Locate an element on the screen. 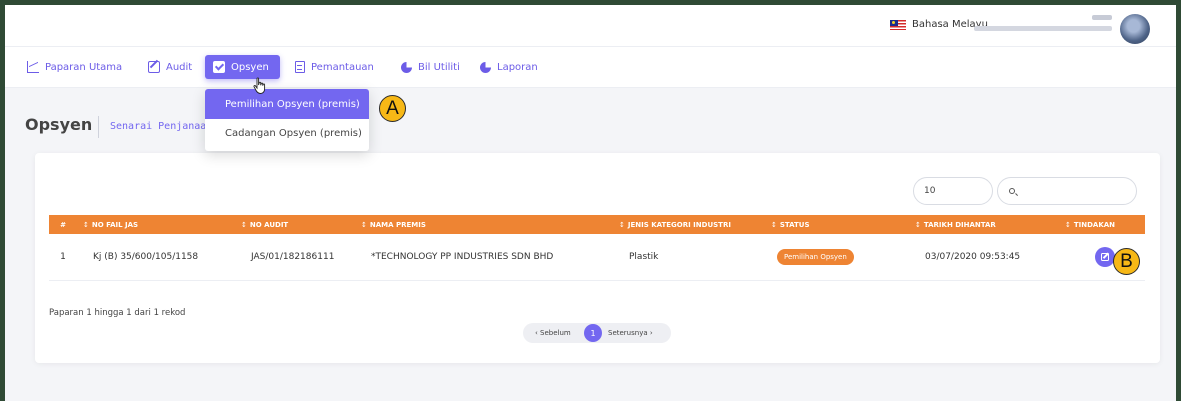  col-header-no-audit: ↕ NO AUDIT is located at coordinates (295, 224).